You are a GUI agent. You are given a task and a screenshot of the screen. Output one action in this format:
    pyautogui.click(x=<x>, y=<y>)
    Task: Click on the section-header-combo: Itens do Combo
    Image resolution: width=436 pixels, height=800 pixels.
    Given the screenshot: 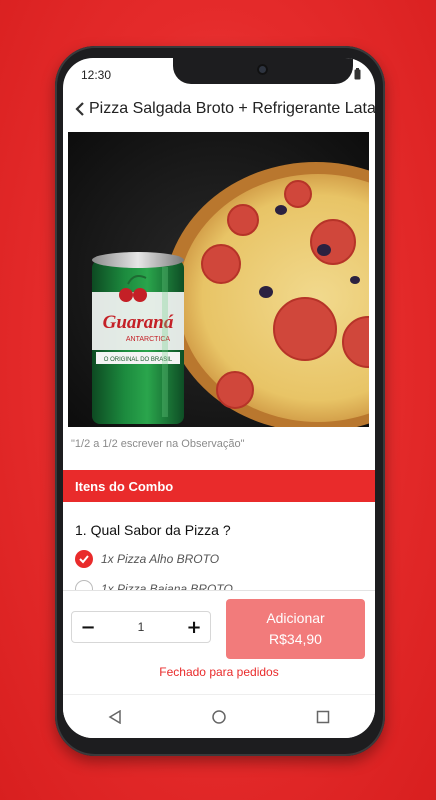 What is the action you would take?
    pyautogui.click(x=219, y=486)
    